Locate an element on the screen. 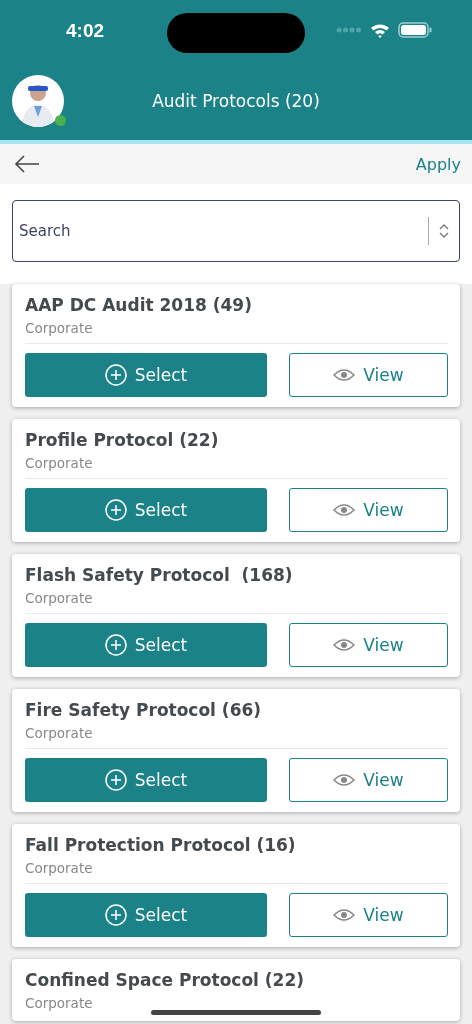 This screenshot has width=472, height=1024. wifi-icon is located at coordinates (380, 30).